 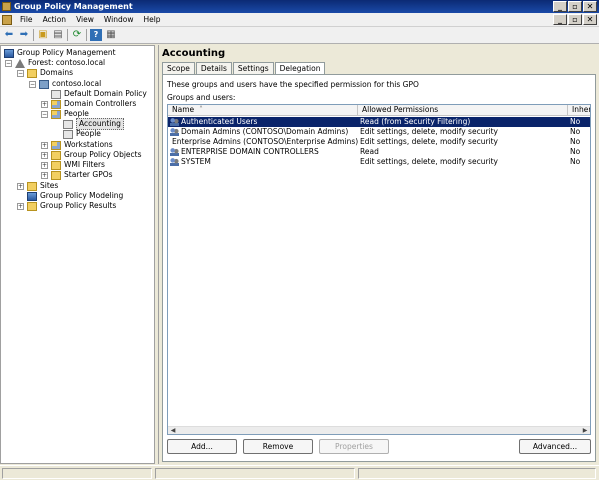 I want to click on restore-button: ▫, so click(x=575, y=6).